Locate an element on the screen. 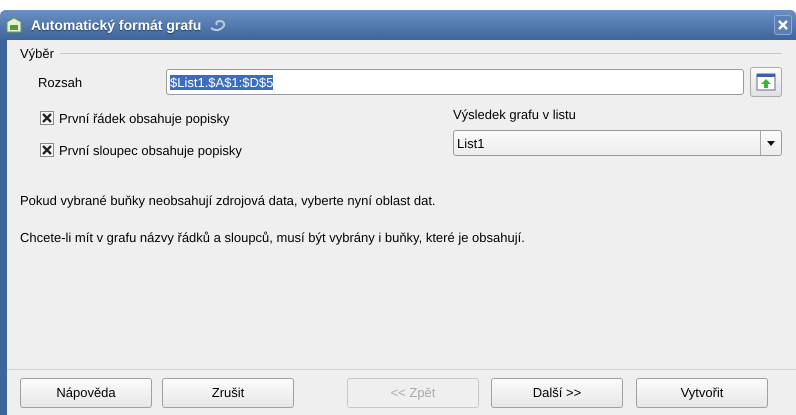 This screenshot has height=415, width=796. close-icon is located at coordinates (783, 25).